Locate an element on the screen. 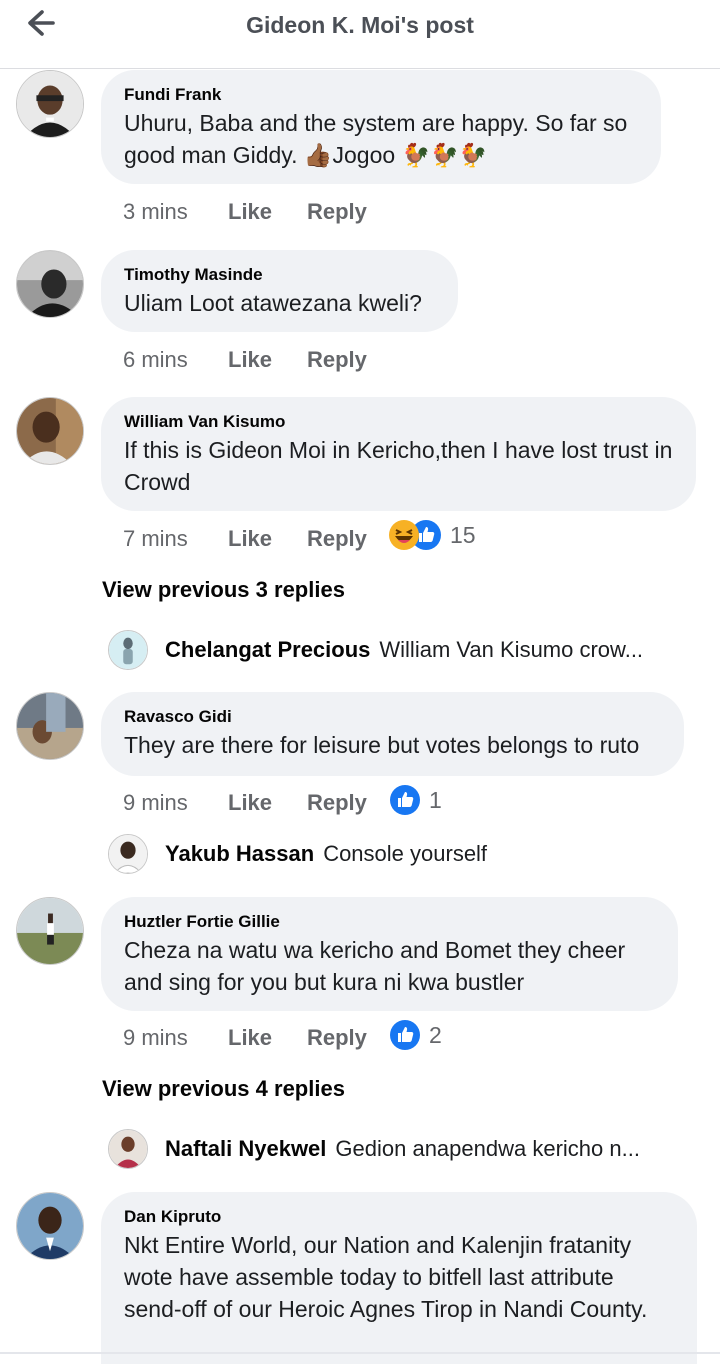  page-title: Gideon K. Moi's post is located at coordinates (360, 25).